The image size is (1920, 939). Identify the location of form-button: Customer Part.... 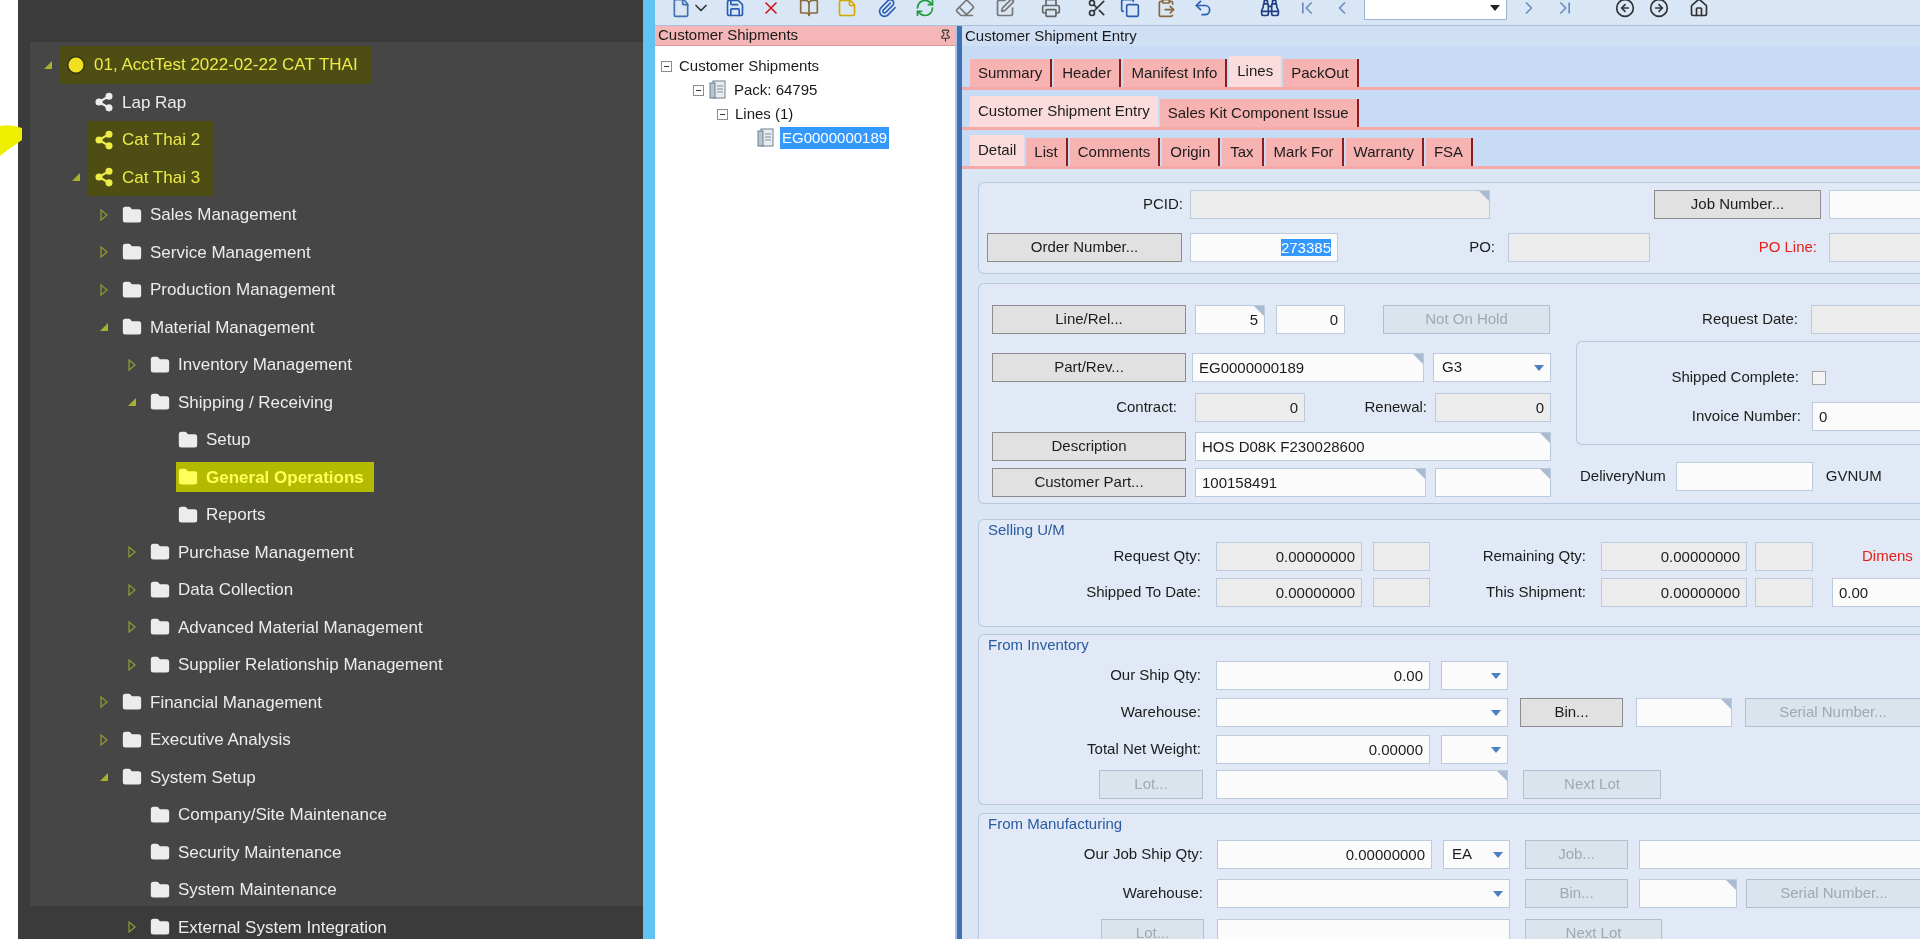
(1089, 482).